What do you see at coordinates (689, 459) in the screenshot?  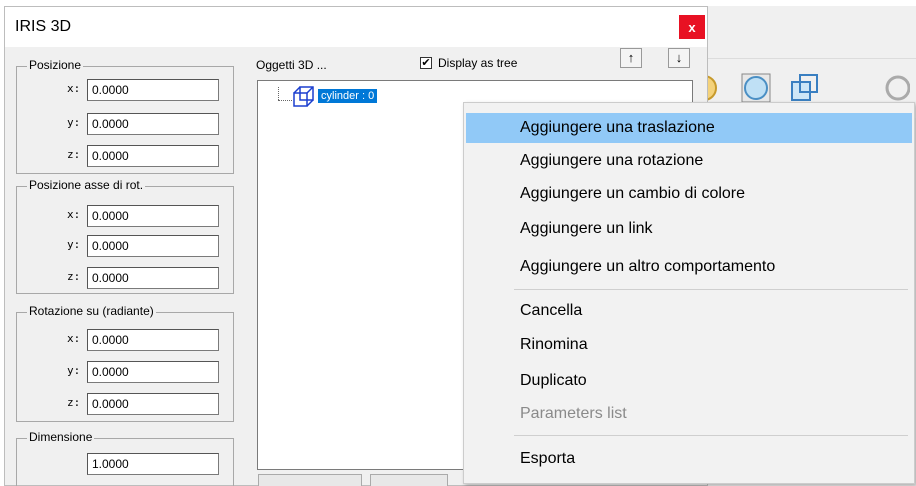 I see `menu-item-esporta: Esporta` at bounding box center [689, 459].